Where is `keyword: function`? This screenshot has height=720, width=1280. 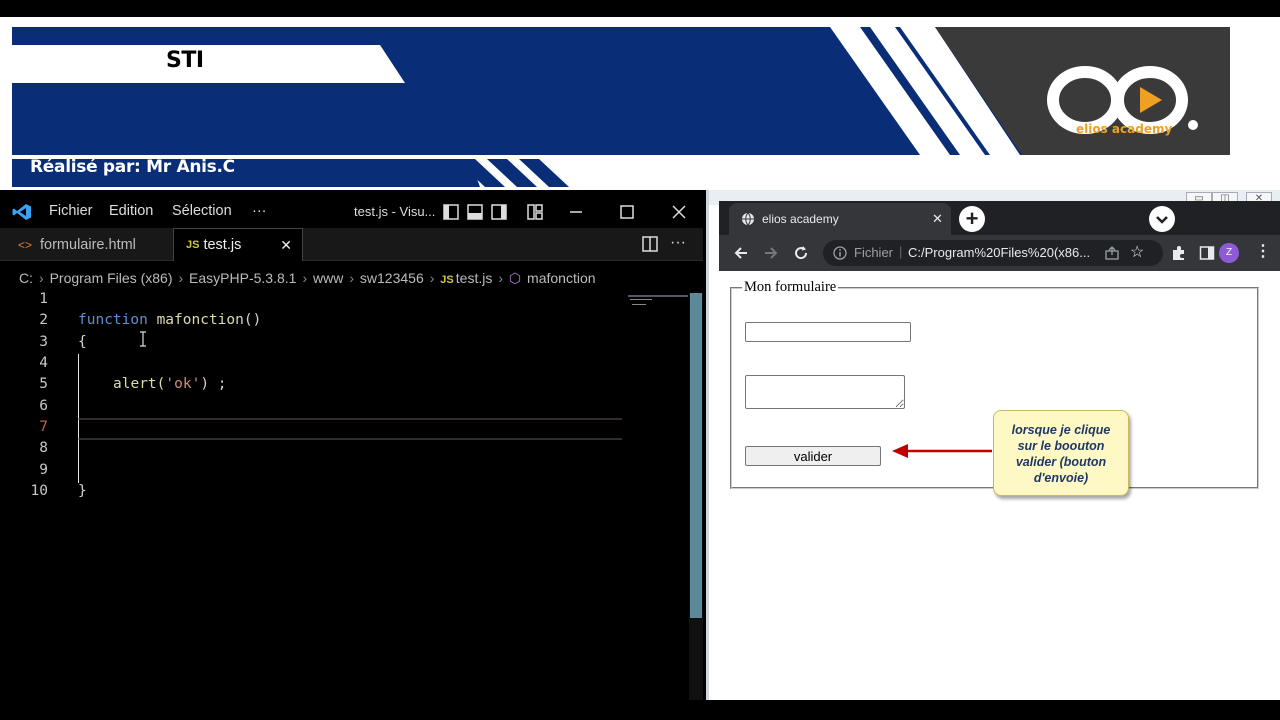 keyword: function is located at coordinates (113, 320).